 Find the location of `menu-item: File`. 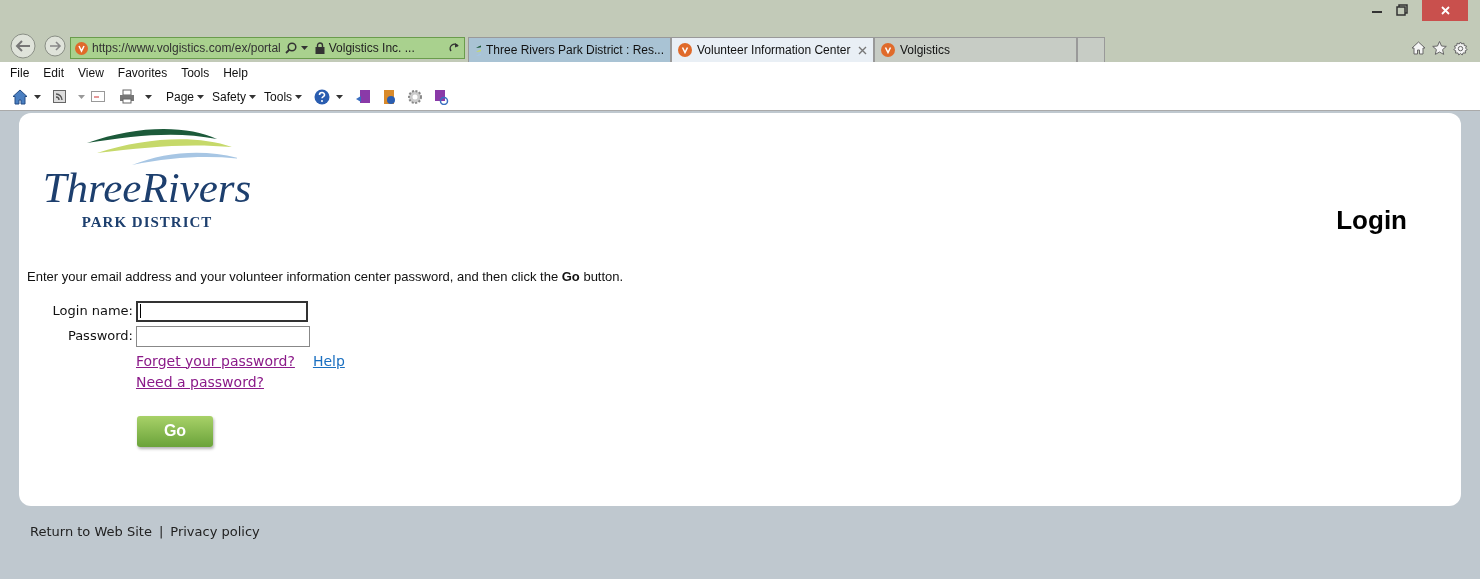

menu-item: File is located at coordinates (20, 72).